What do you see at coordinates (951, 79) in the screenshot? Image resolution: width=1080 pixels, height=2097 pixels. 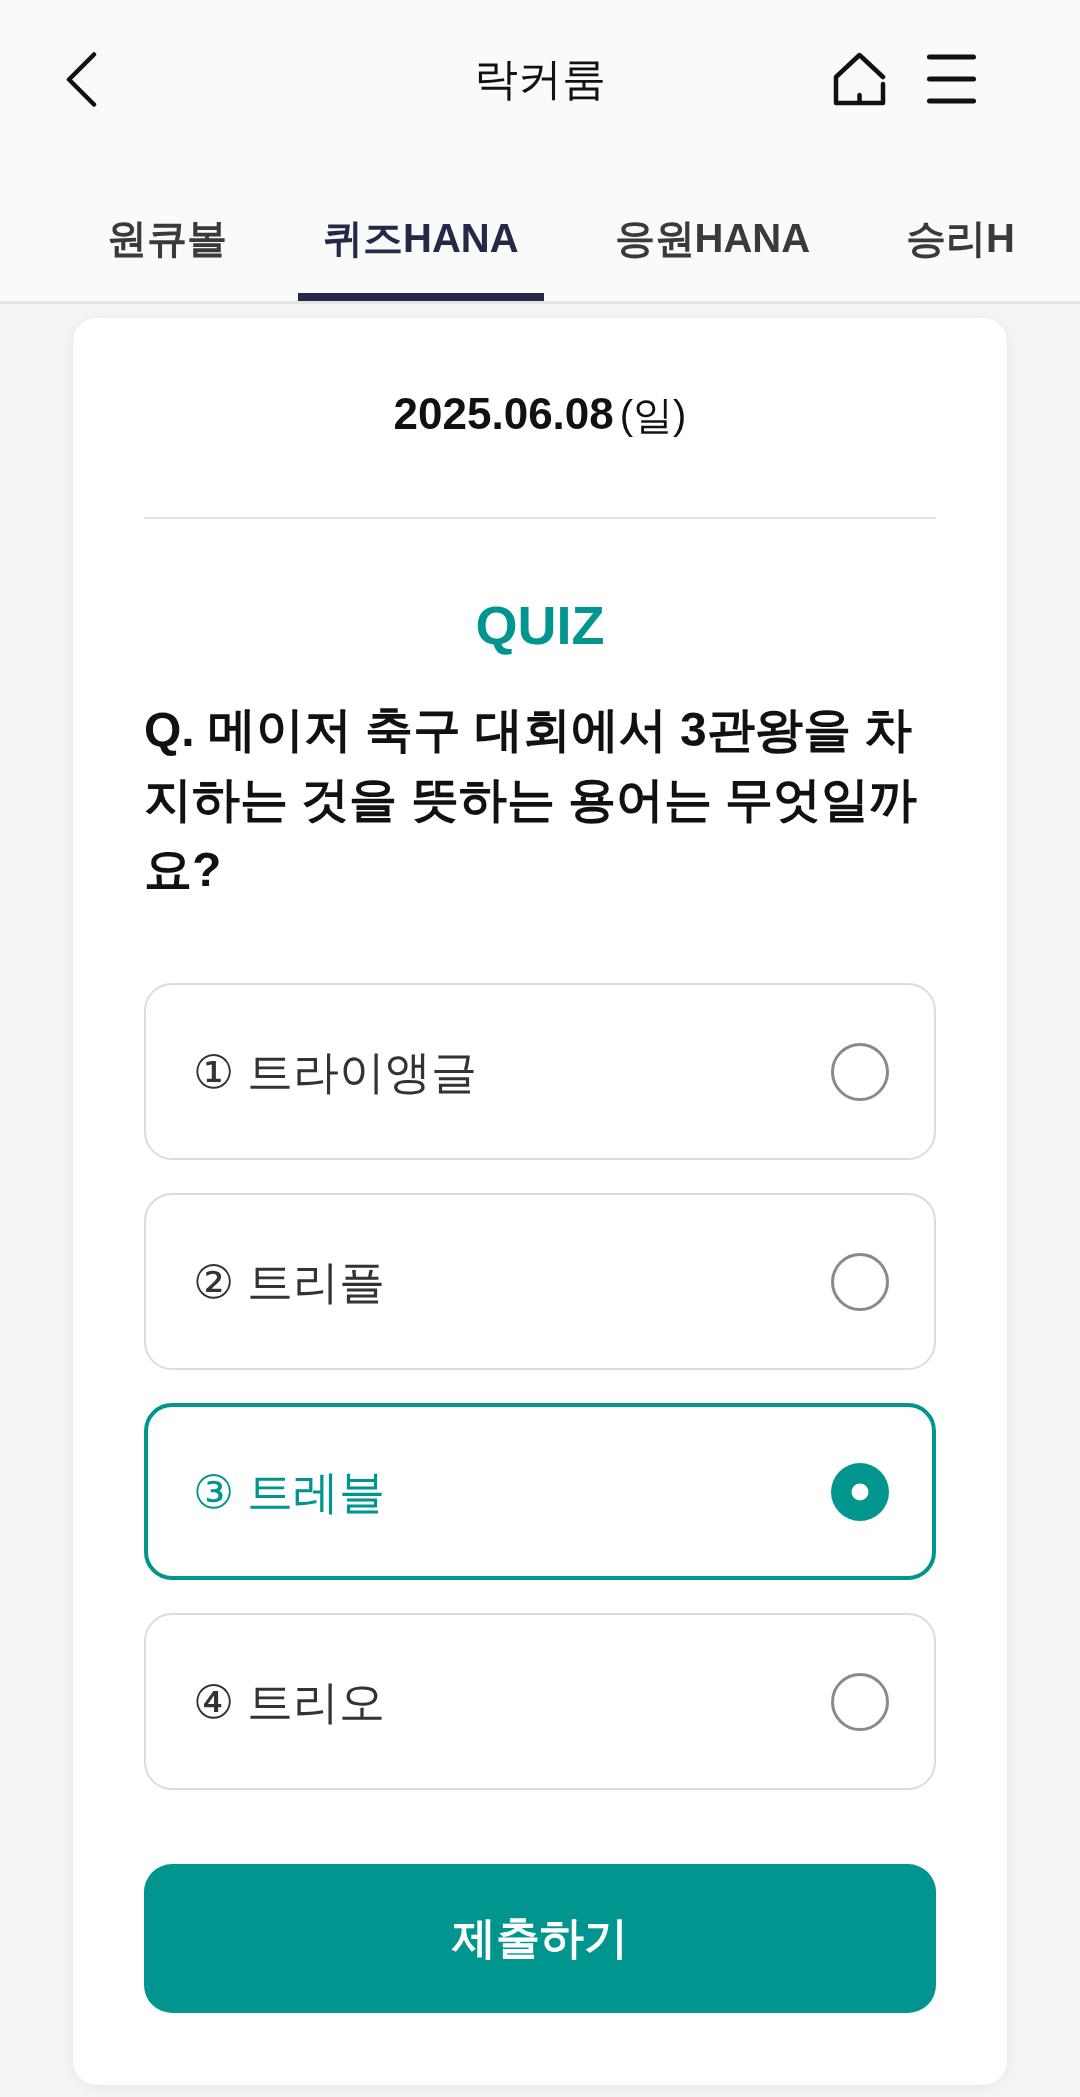 I see `menu-icon` at bounding box center [951, 79].